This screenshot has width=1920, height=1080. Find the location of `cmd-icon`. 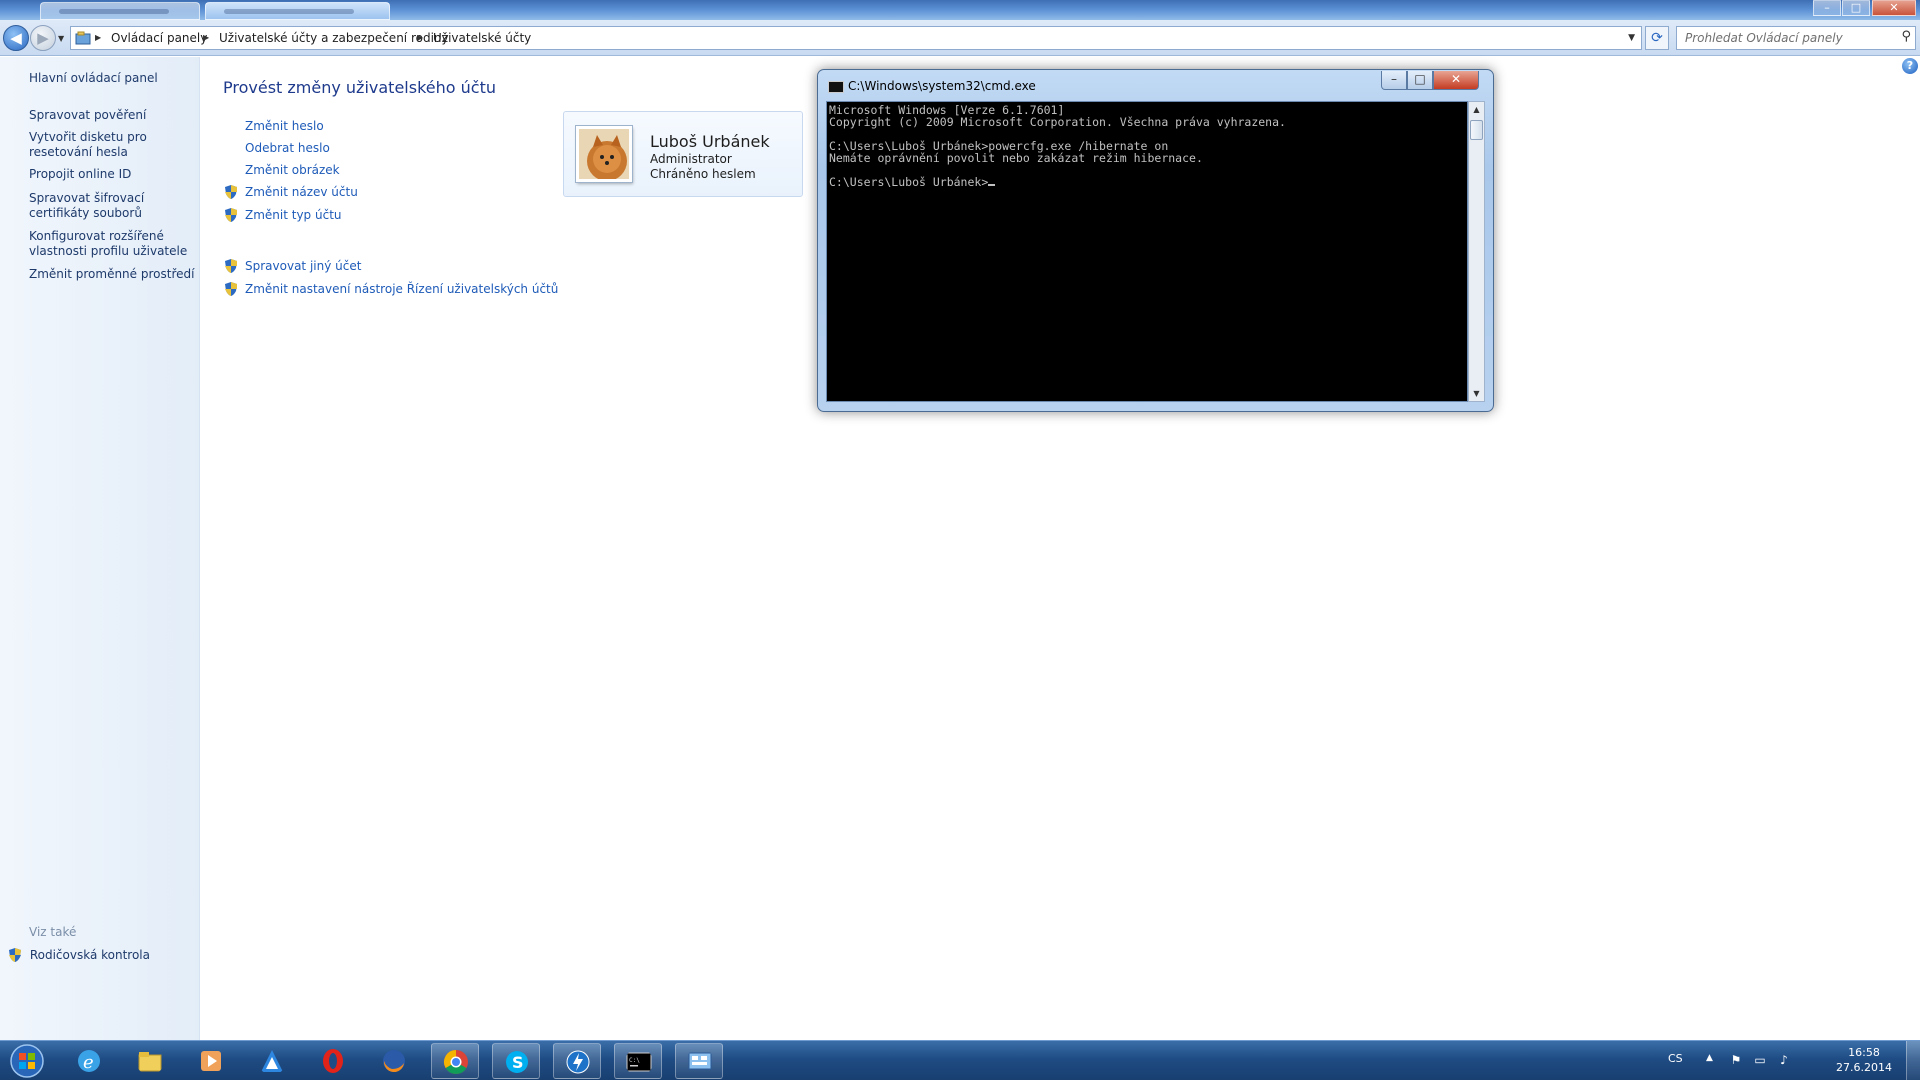

cmd-icon is located at coordinates (836, 87).